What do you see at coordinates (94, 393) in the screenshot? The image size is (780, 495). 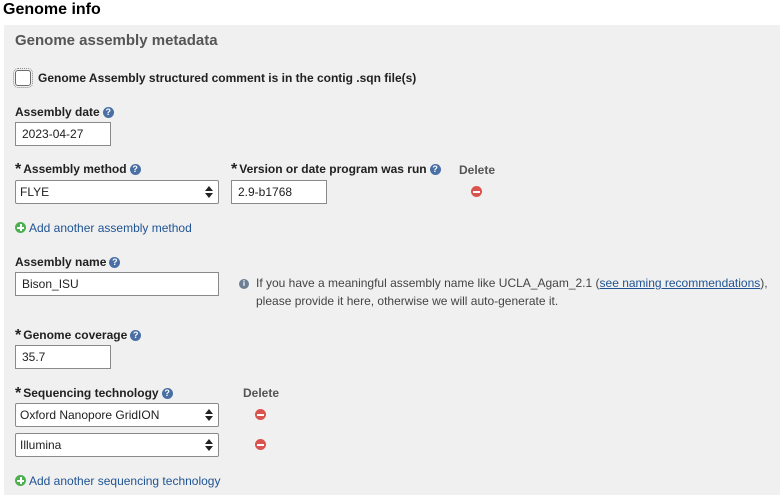 I see `sequencing-technology-label: * Sequencing technology?` at bounding box center [94, 393].